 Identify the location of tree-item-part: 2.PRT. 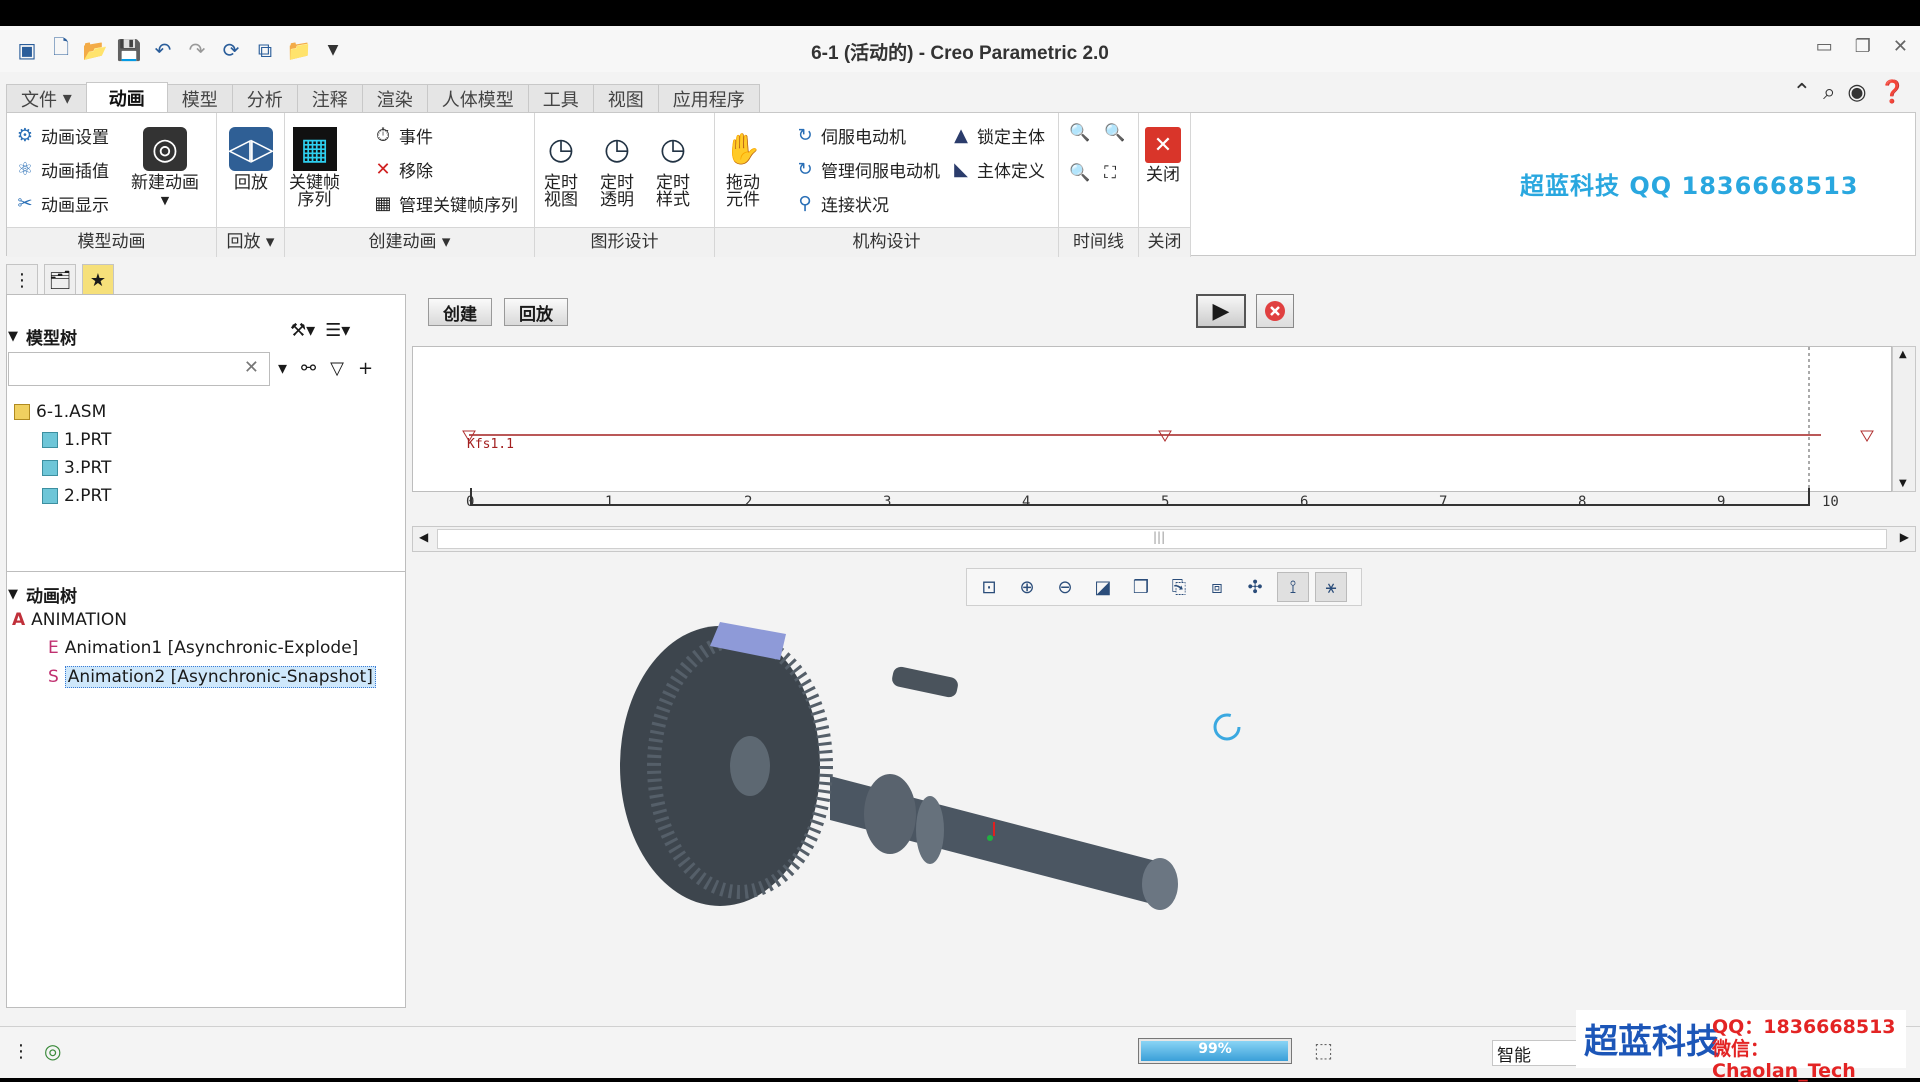
(76, 496).